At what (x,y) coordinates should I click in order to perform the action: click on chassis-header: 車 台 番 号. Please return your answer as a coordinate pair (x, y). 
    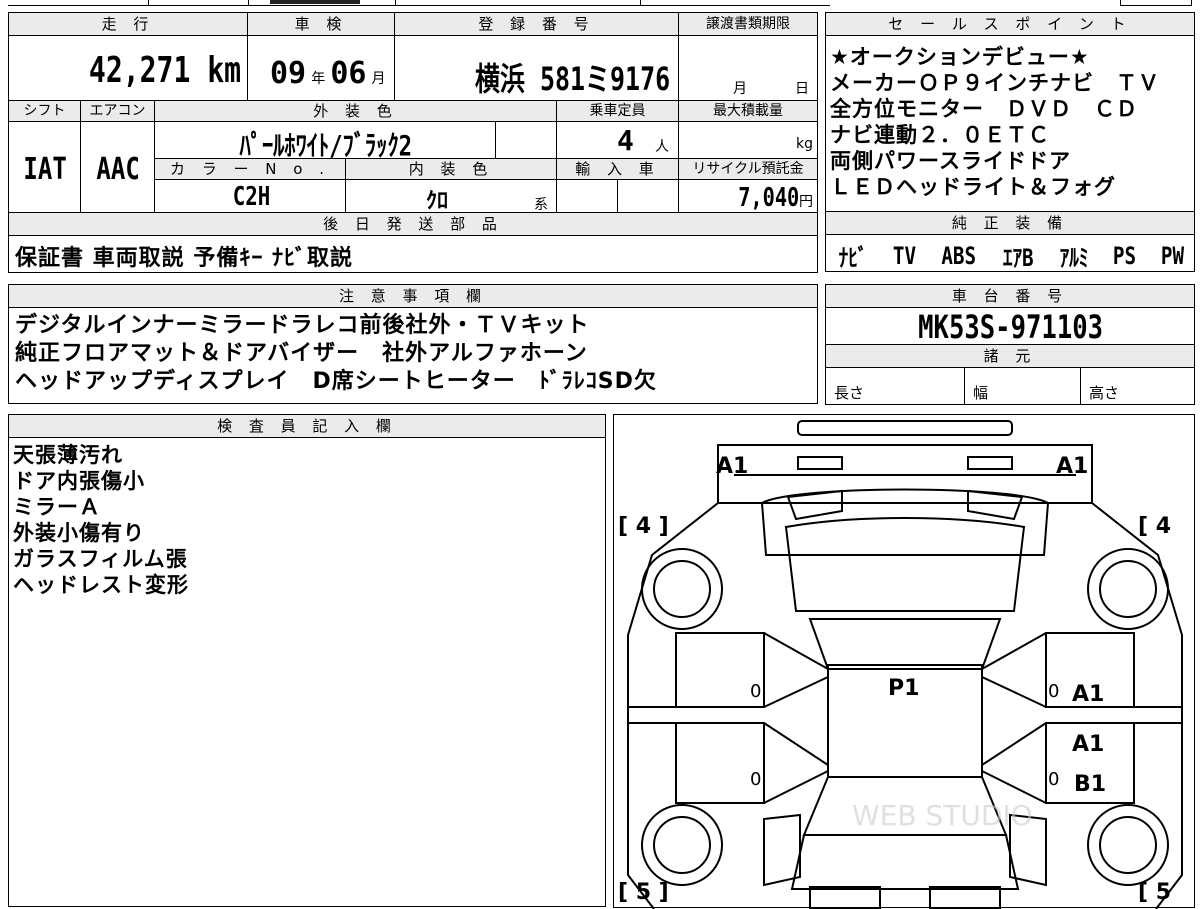
    Looking at the image, I should click on (1010, 296).